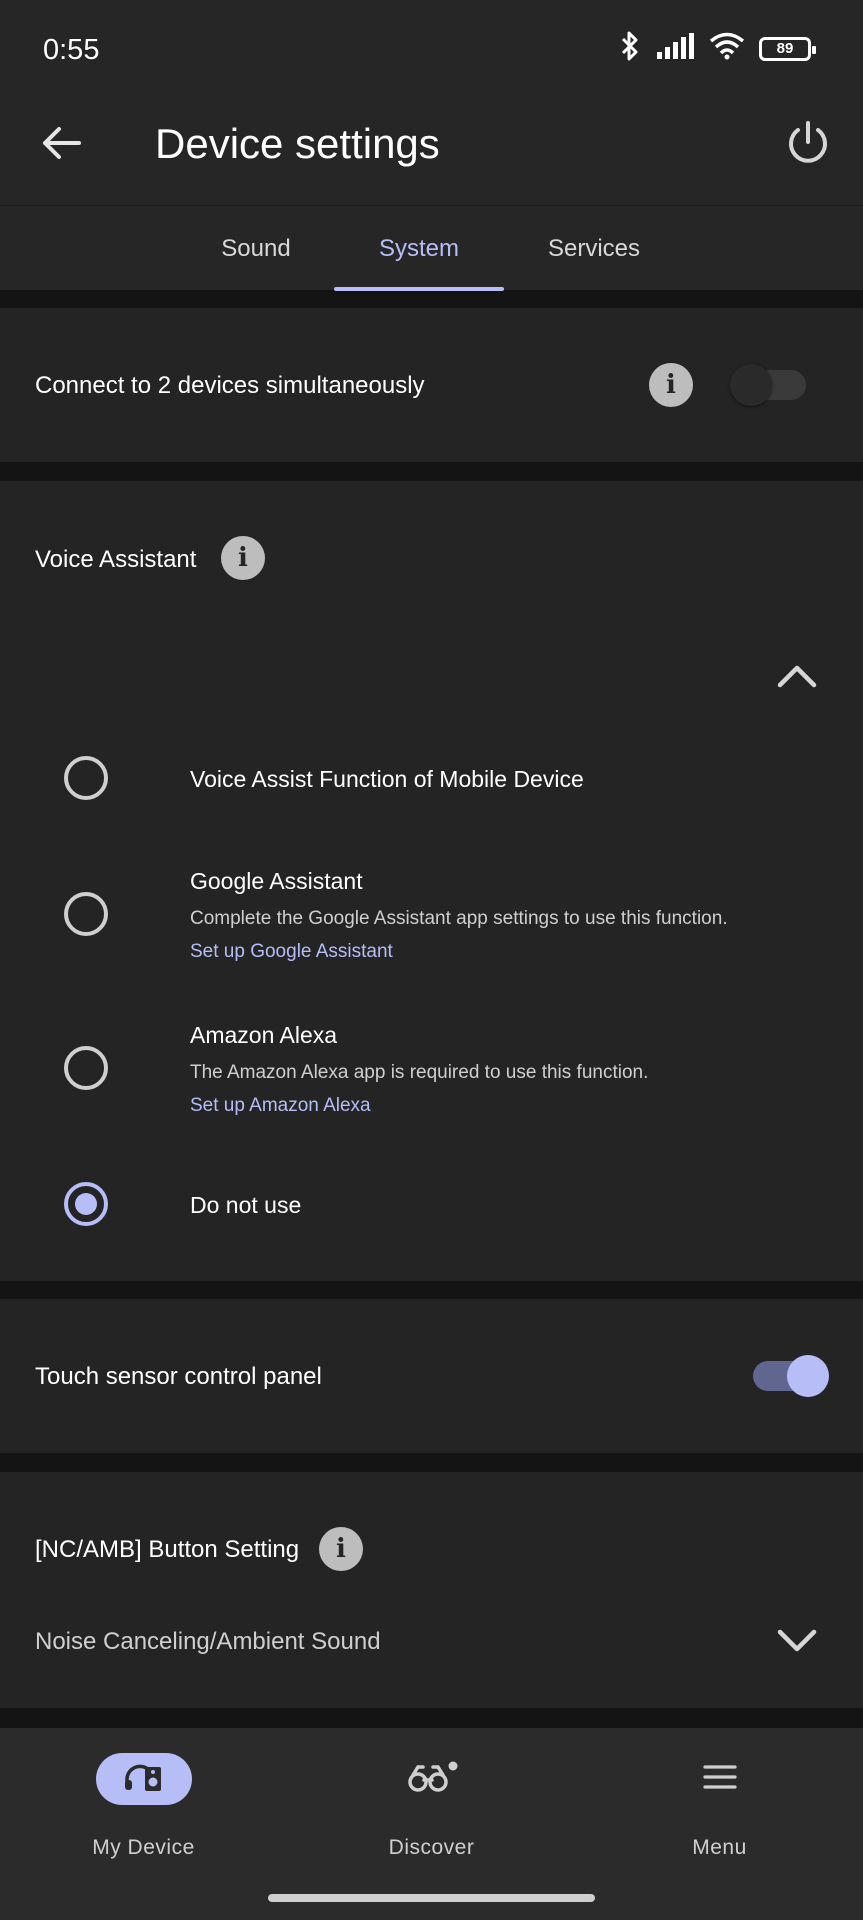  What do you see at coordinates (431, 50) in the screenshot?
I see `status-bar: 0:55 89` at bounding box center [431, 50].